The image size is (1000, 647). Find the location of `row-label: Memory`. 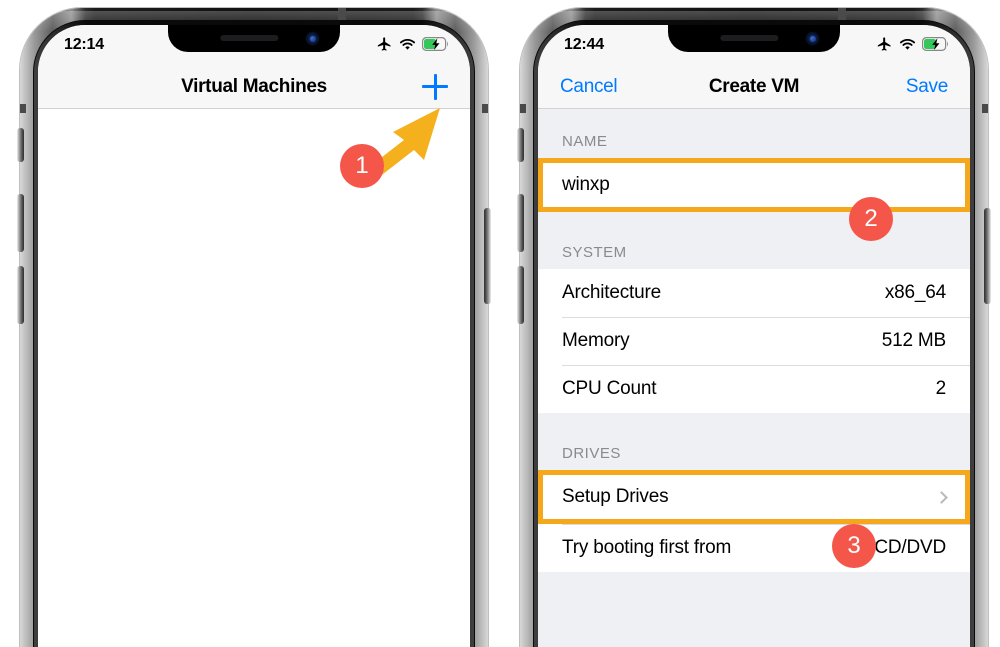

row-label: Memory is located at coordinates (596, 340).